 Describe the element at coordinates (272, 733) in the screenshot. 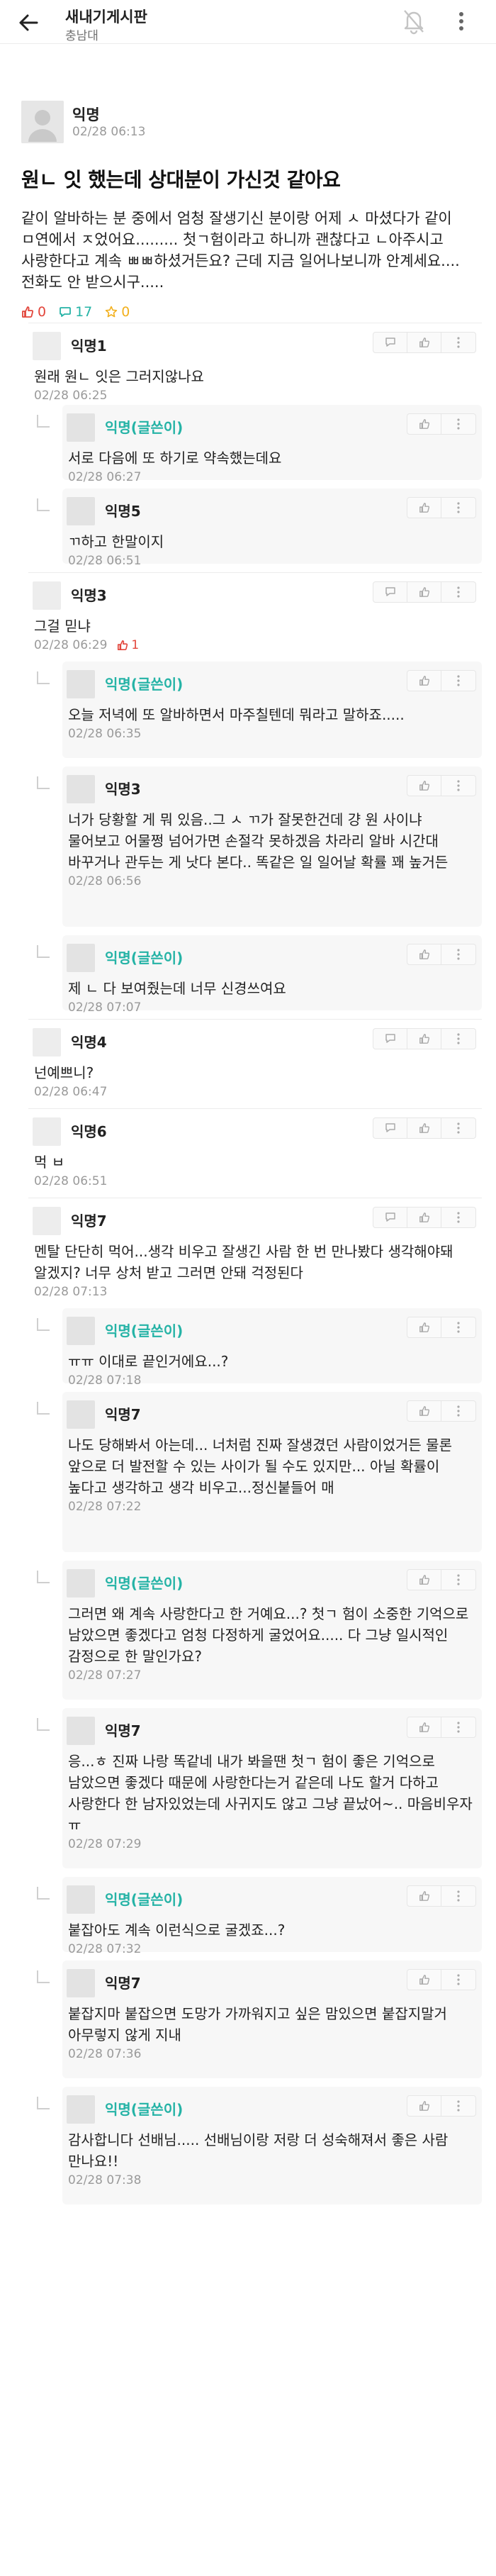

I see `comment-time: 02/28 06:35` at that location.